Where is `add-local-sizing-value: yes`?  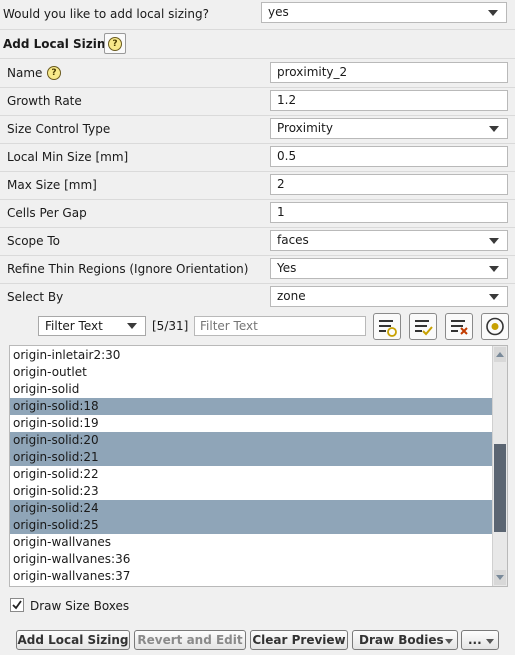 add-local-sizing-value: yes is located at coordinates (278, 12).